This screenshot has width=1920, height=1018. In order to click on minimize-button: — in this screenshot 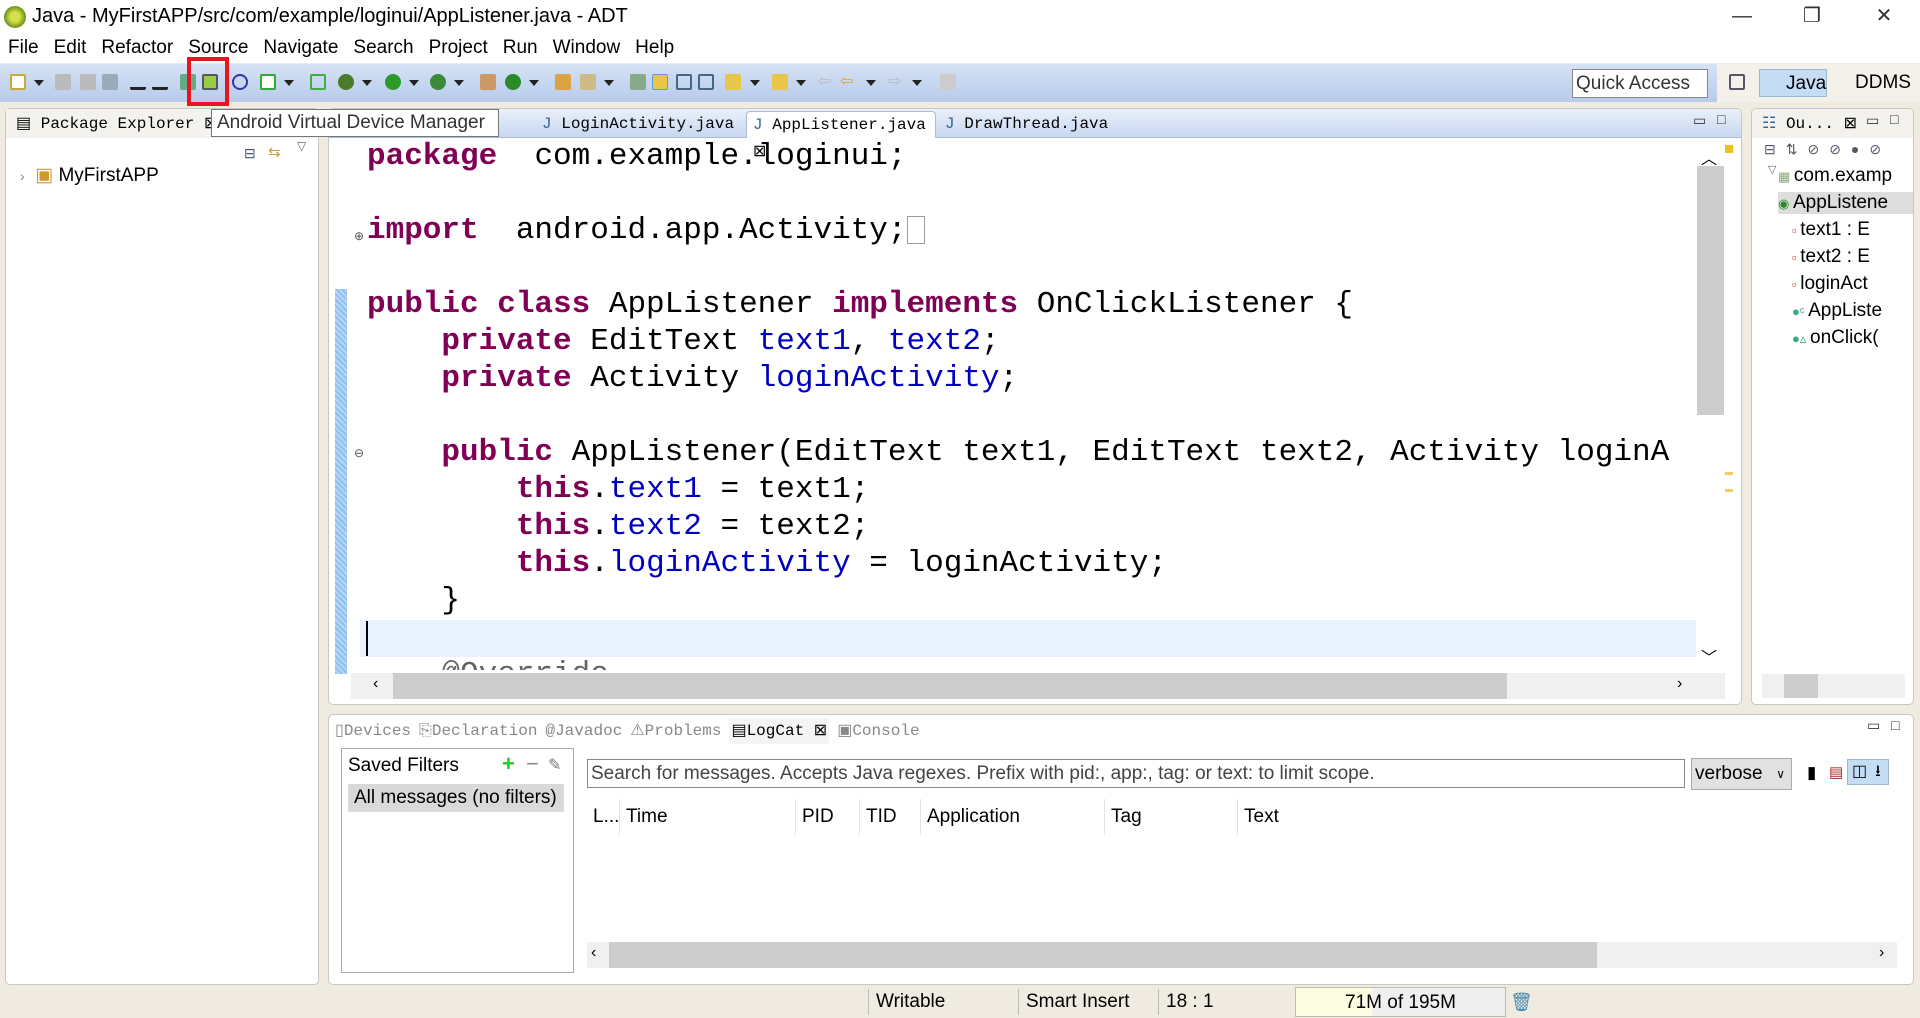, I will do `click(1742, 16)`.